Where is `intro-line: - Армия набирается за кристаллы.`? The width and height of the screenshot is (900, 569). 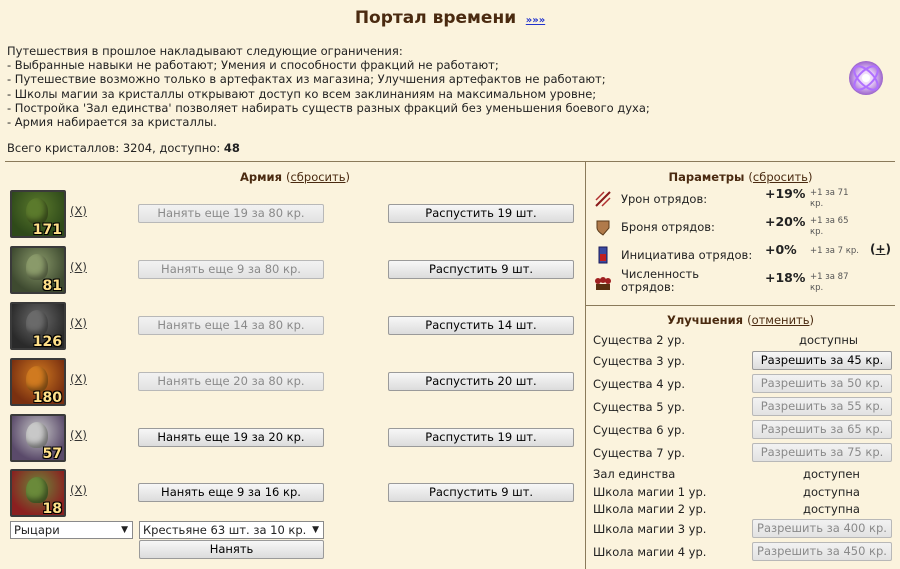 intro-line: - Армия набирается за кристаллы. is located at coordinates (112, 122).